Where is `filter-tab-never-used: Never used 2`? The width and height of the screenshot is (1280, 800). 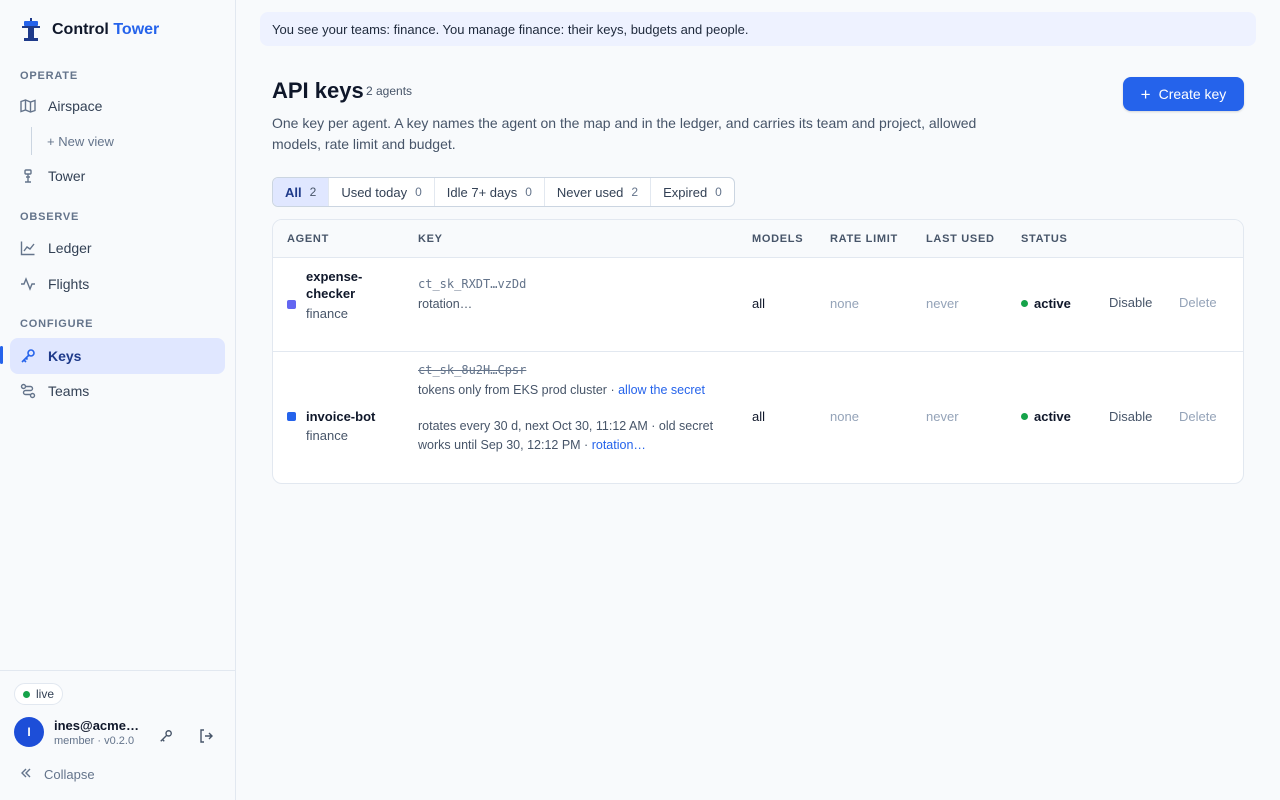
filter-tab-never-used: Never used 2 is located at coordinates (598, 192).